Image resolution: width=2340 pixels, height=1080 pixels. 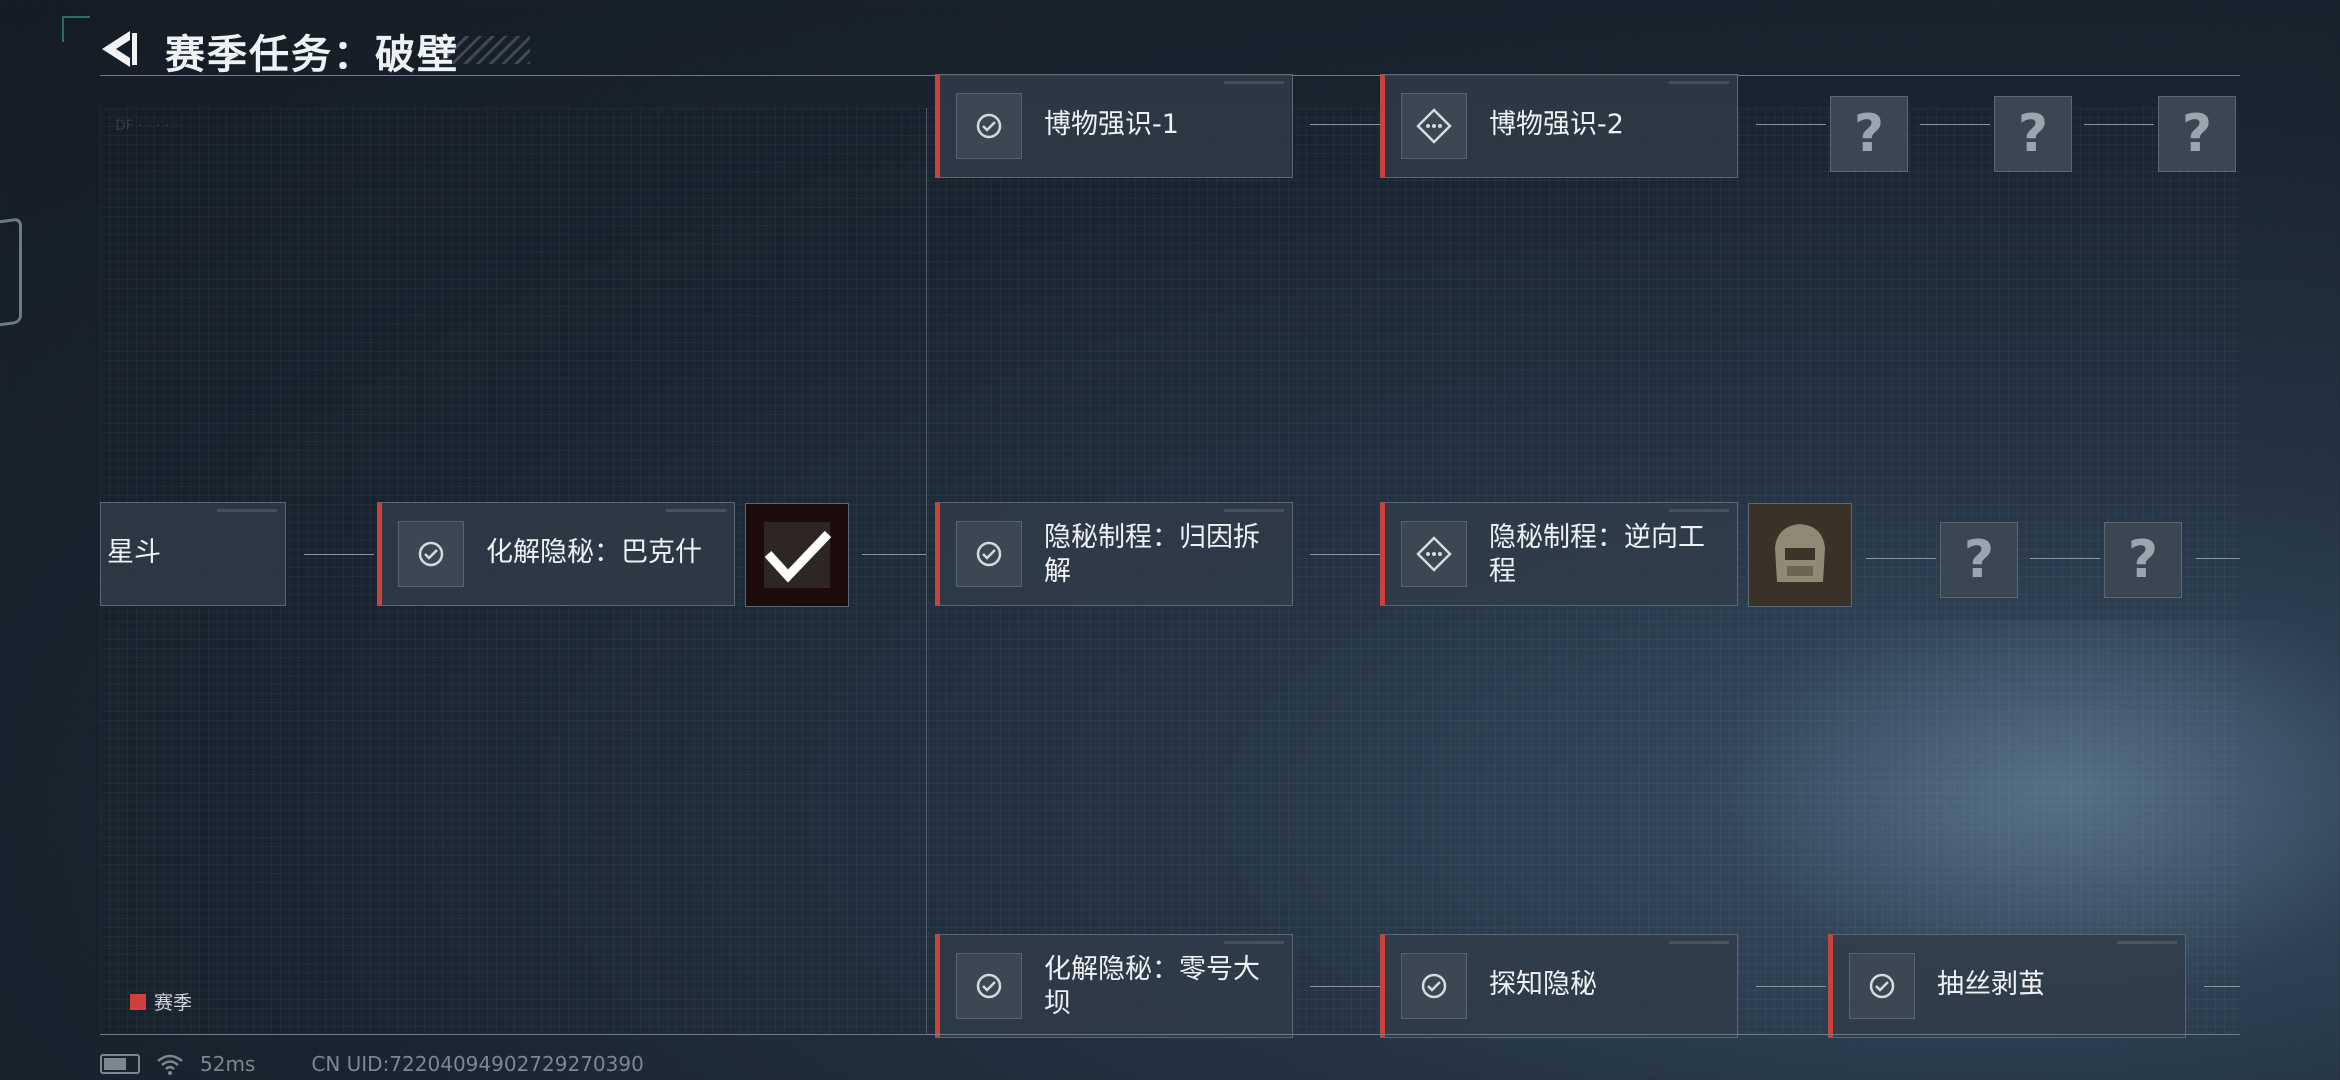 I want to click on uid-text: CN UID:722040949027292703​90, so click(x=477, y=1064).